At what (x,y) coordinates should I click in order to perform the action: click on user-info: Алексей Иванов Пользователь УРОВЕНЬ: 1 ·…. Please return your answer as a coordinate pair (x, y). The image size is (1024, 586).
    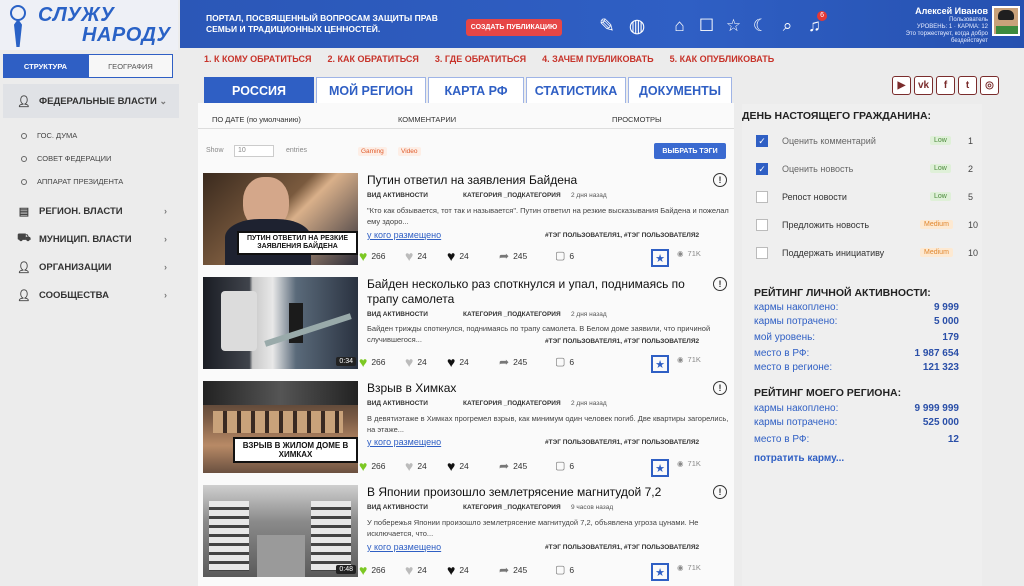
    Looking at the image, I should click on (940, 25).